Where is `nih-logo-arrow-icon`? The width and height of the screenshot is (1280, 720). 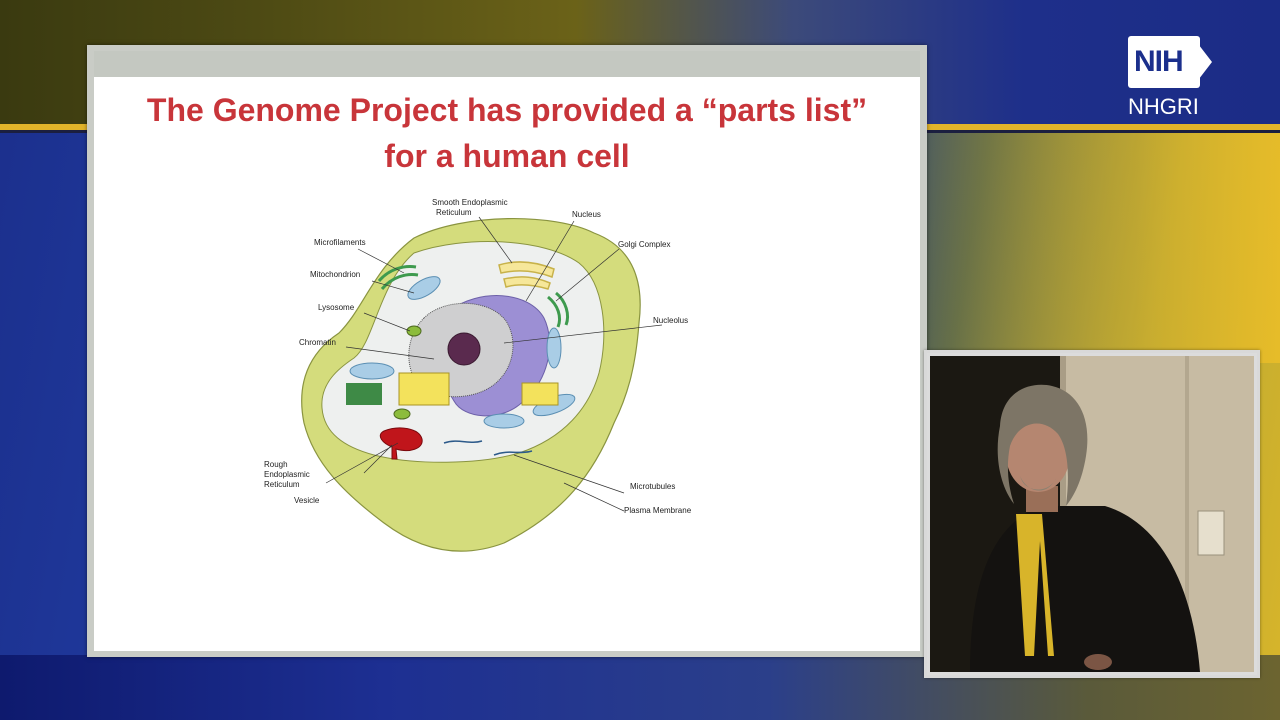 nih-logo-arrow-icon is located at coordinates (1202, 62).